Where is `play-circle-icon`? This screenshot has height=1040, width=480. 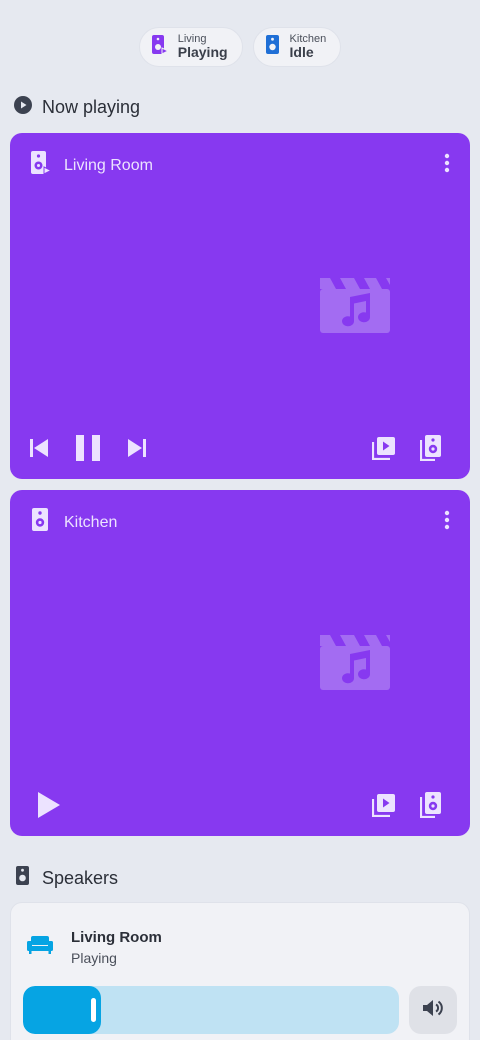
play-circle-icon is located at coordinates (23, 107).